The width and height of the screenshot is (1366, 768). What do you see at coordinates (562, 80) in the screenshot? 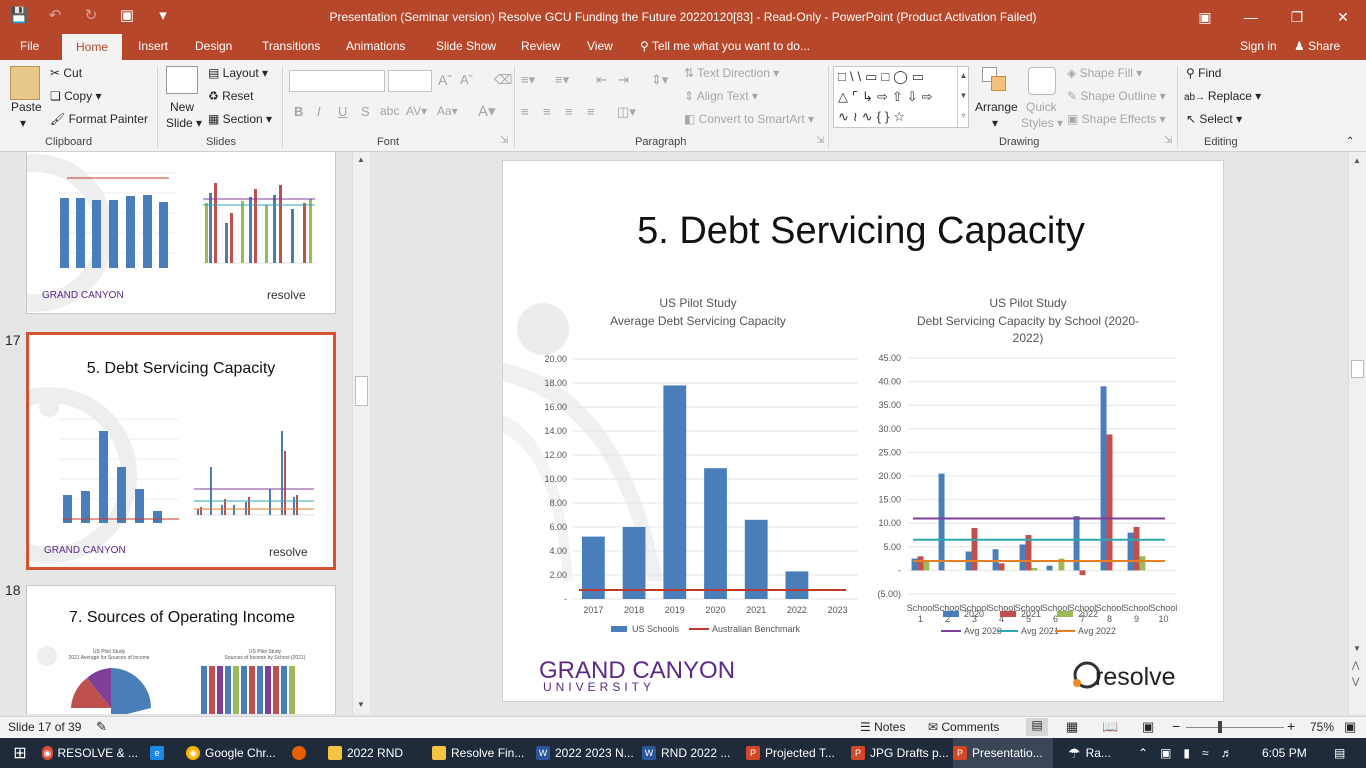
I see `numbering-icon: ≡▾` at bounding box center [562, 80].